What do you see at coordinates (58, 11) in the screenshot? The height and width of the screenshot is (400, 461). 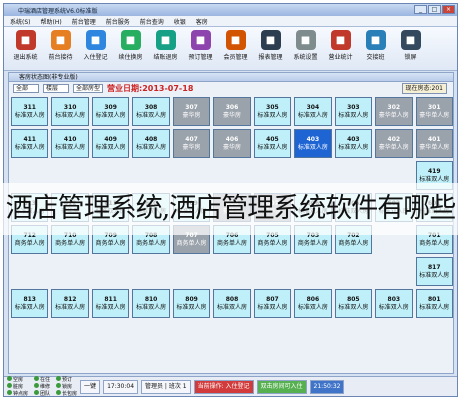 I see `window-title: 中瑞酒店管理系统V6.0标准版` at bounding box center [58, 11].